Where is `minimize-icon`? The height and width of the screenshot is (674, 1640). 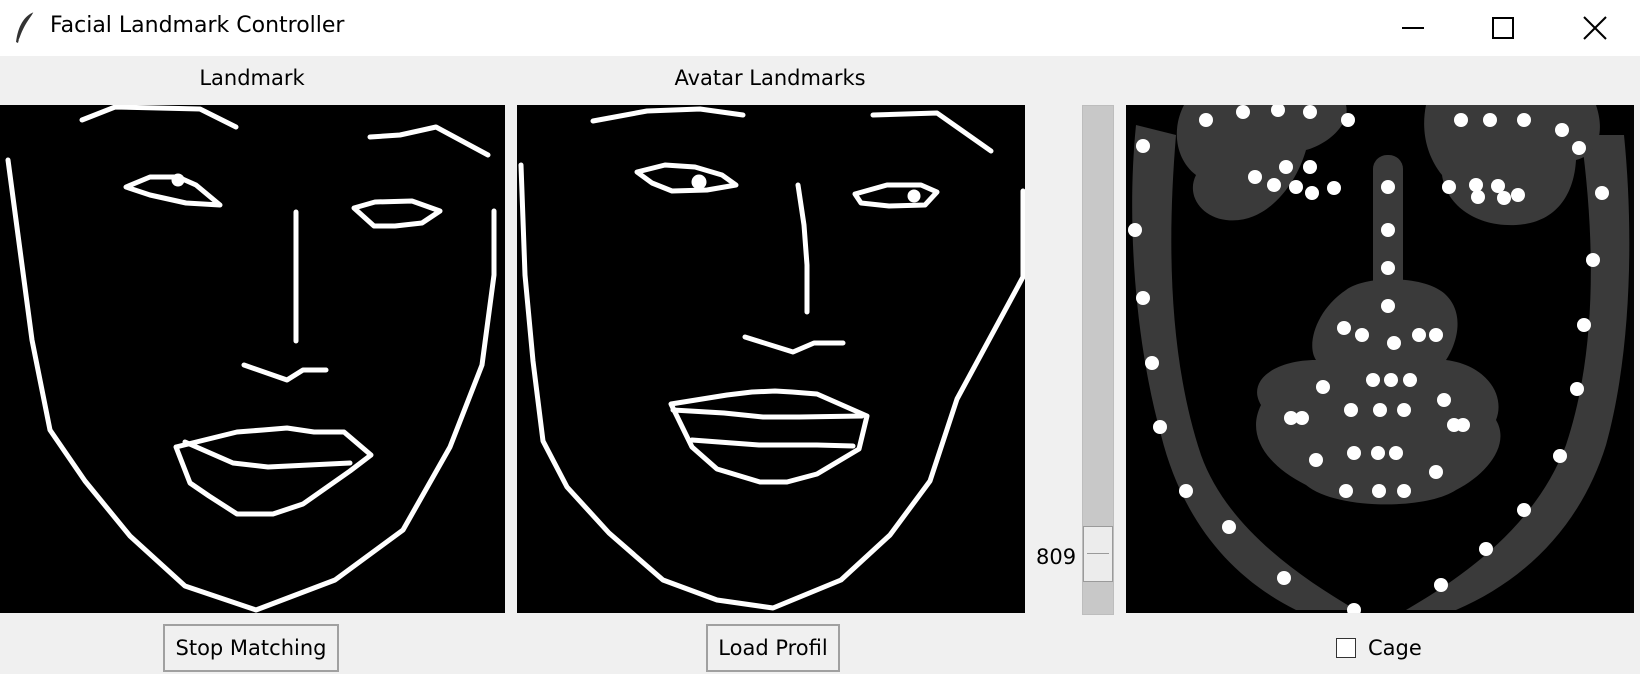 minimize-icon is located at coordinates (1413, 28).